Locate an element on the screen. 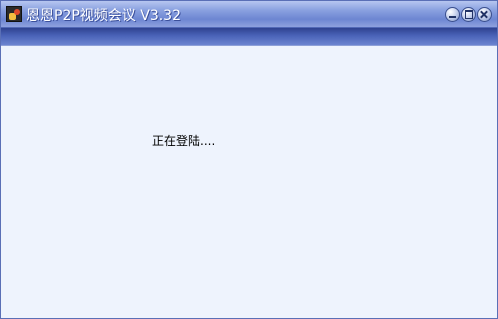  restore-button is located at coordinates (468, 14).